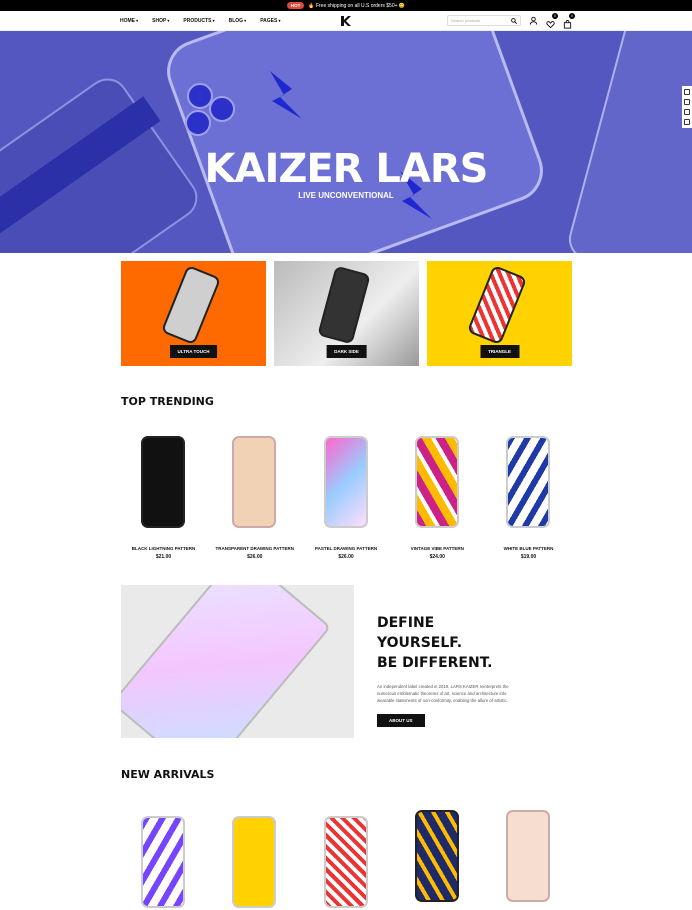  I want to click on menu-item-home: HOME, so click(129, 21).